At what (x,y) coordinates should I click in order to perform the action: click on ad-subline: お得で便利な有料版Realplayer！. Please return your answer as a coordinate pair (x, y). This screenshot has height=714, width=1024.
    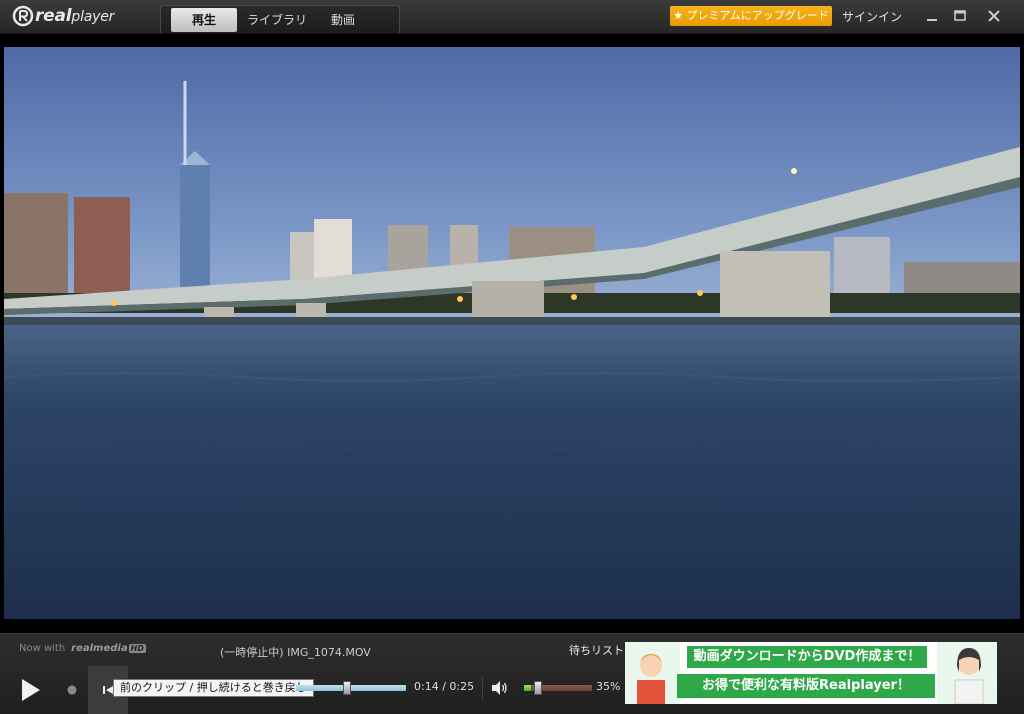
    Looking at the image, I should click on (806, 686).